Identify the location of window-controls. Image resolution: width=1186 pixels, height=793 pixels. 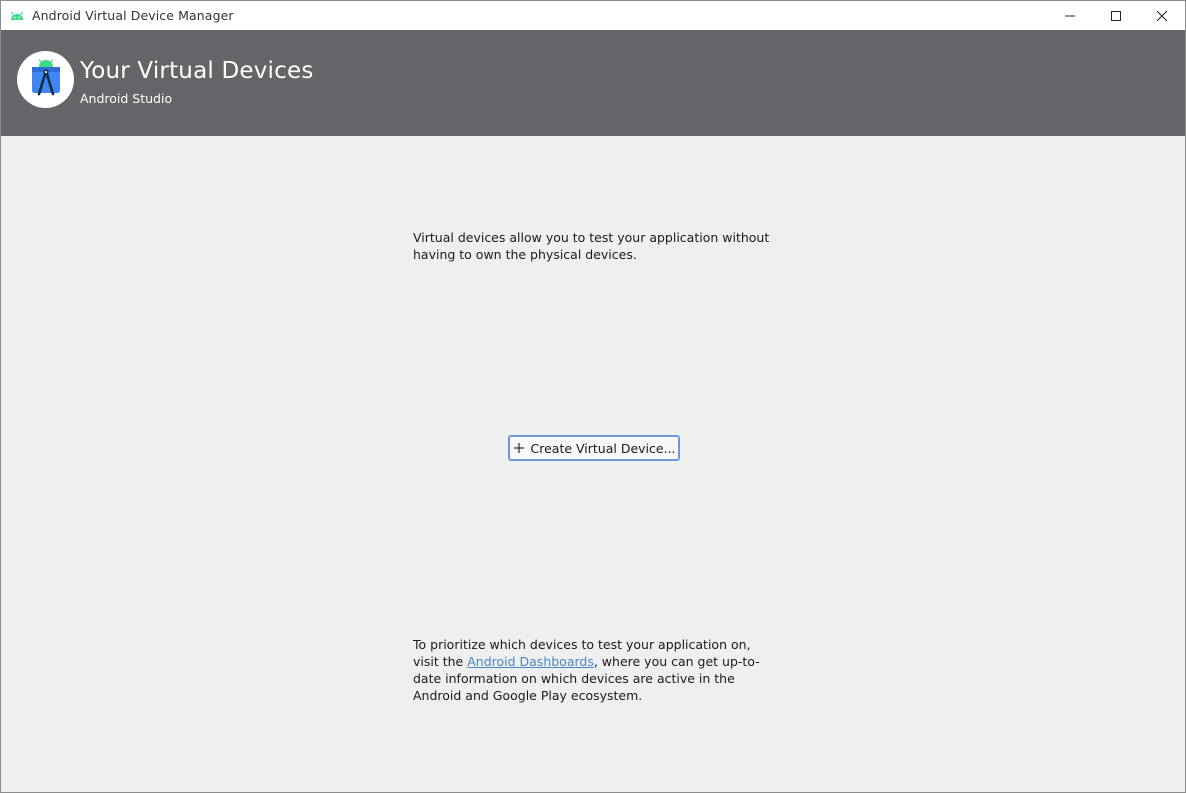
(1116, 15).